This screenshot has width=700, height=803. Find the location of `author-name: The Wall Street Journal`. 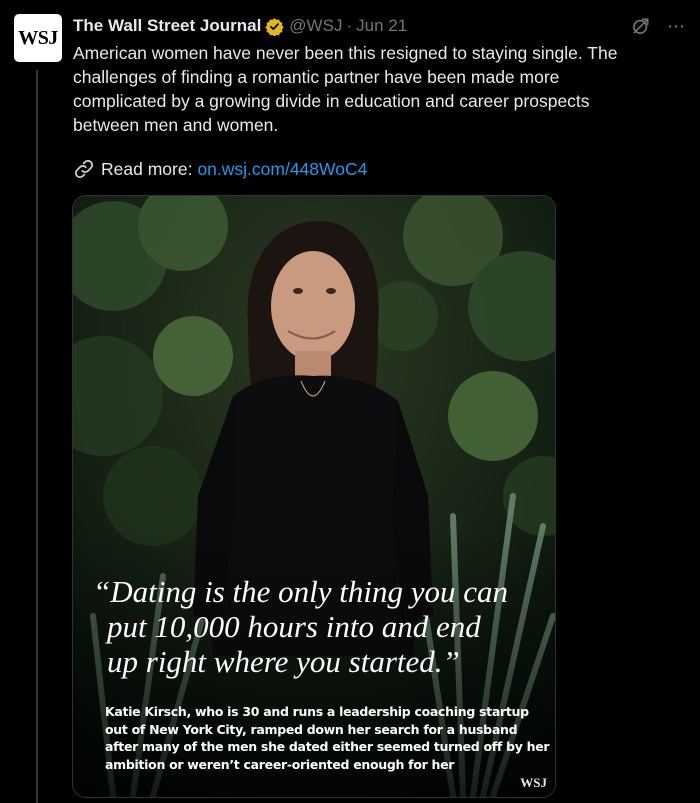

author-name: The Wall Street Journal is located at coordinates (167, 26).